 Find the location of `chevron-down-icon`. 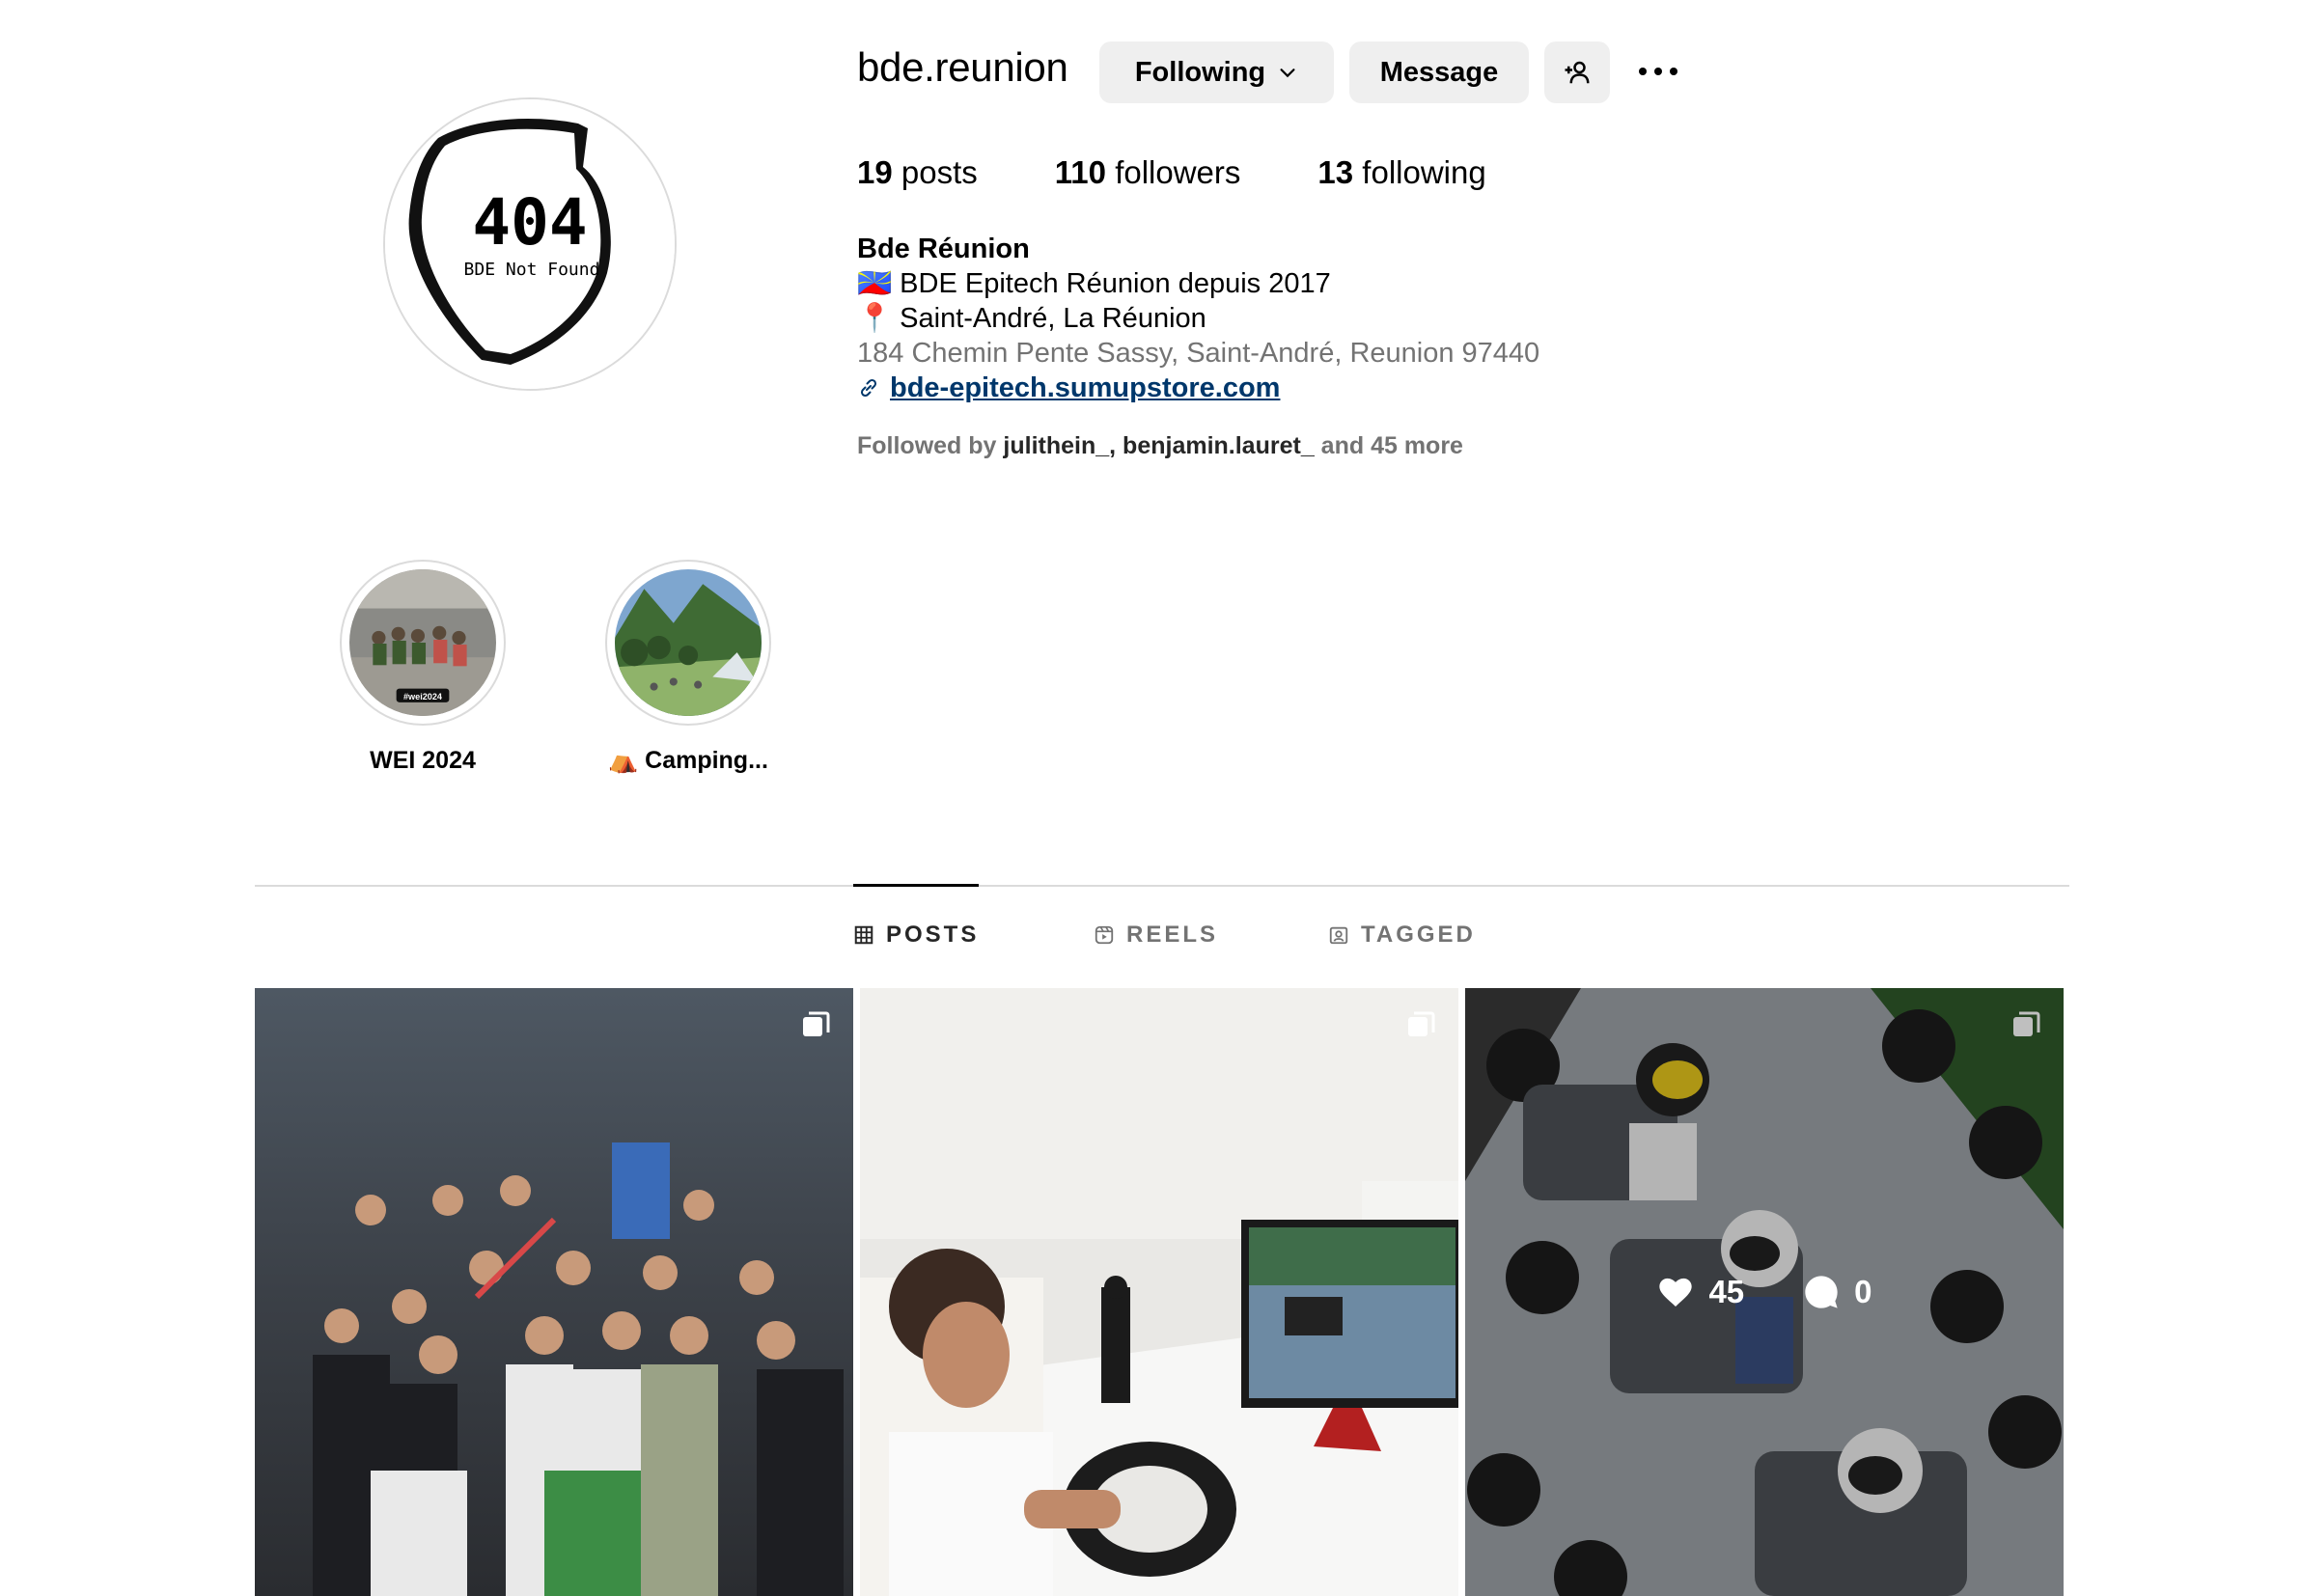

chevron-down-icon is located at coordinates (1287, 74).